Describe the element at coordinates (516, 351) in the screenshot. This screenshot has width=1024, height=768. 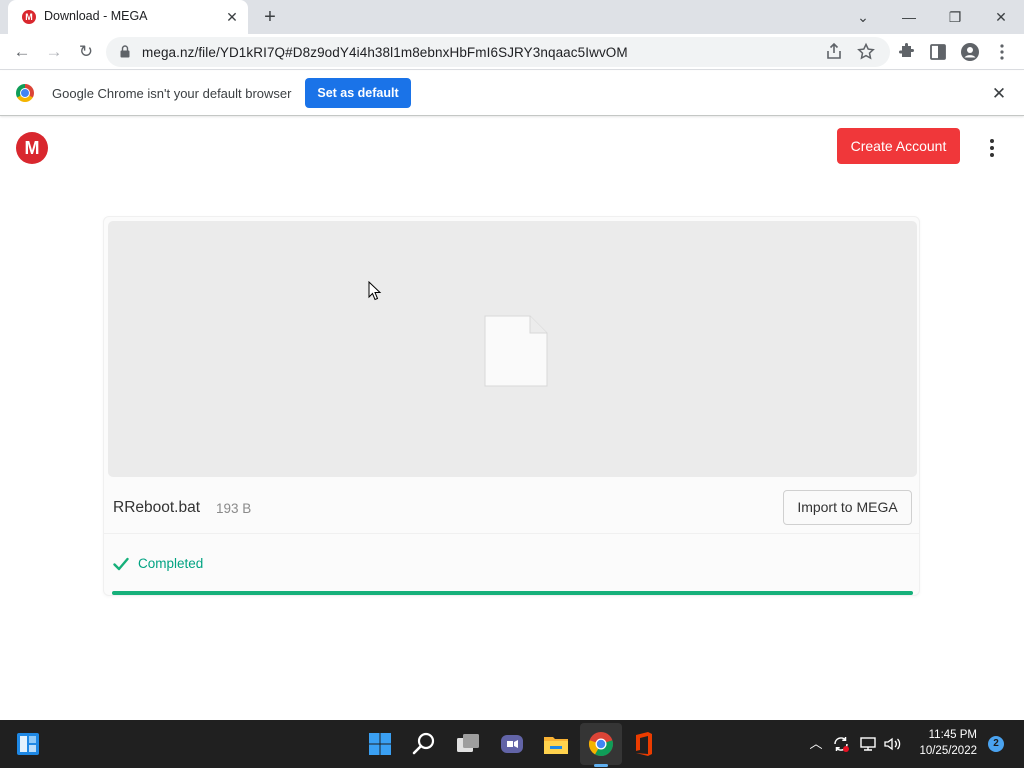
I see `generic-file-icon` at that location.